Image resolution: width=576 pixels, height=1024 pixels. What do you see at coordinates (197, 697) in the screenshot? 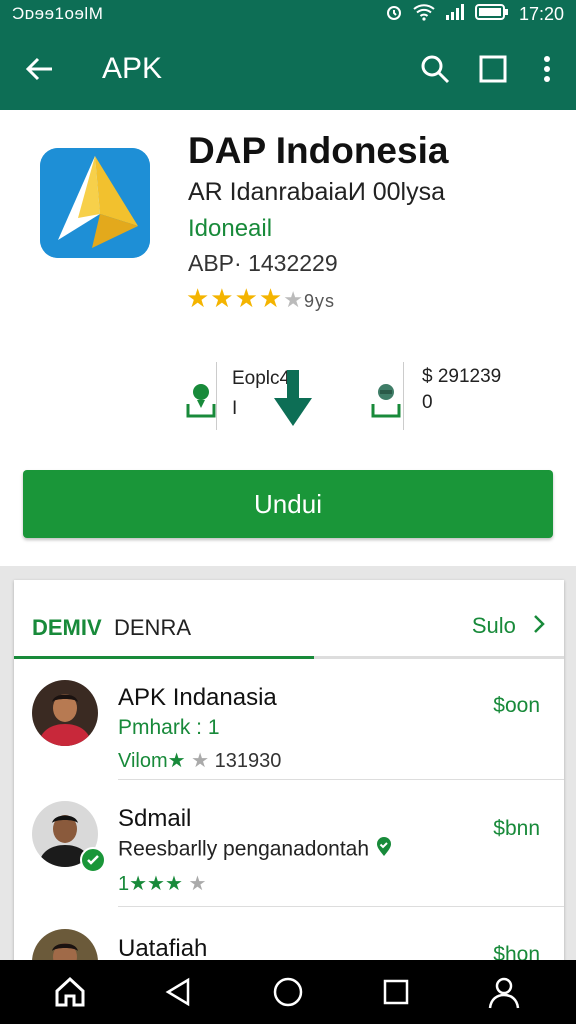
I see `list-item-title: APK Indanasia` at bounding box center [197, 697].